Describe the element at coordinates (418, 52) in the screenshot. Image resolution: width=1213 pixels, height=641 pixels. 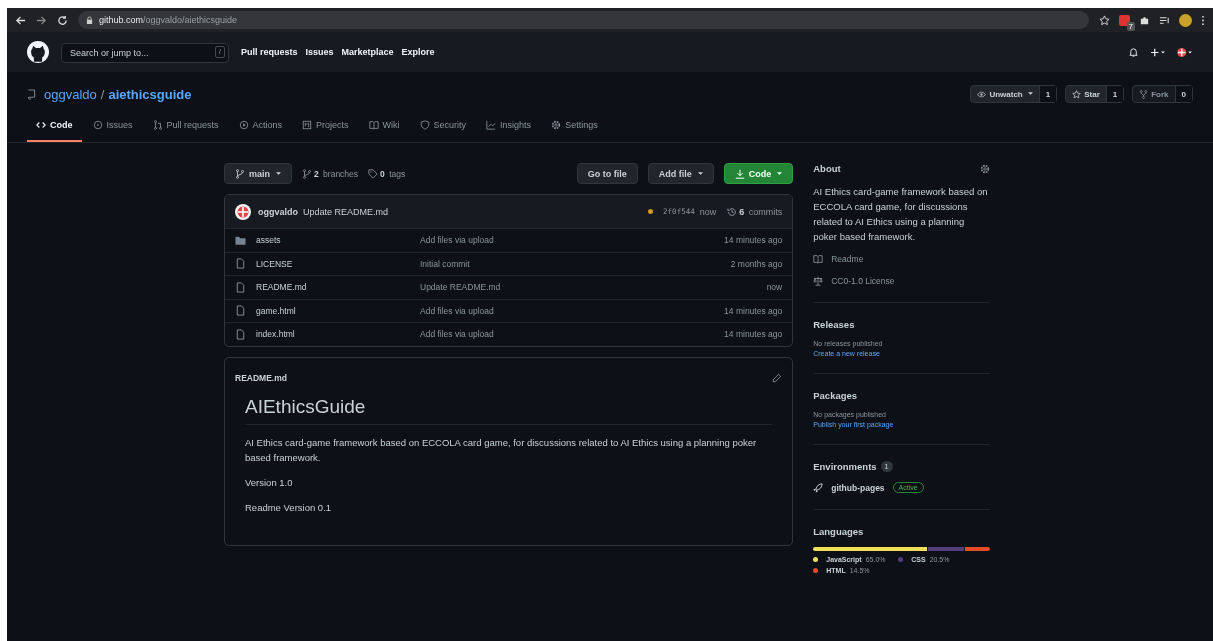
I see `nav-link: Explore` at that location.